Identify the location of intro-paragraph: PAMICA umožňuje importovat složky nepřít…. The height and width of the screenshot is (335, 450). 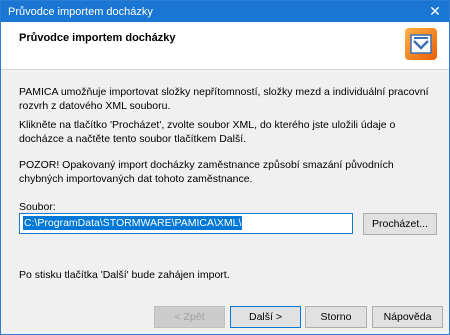
(224, 99).